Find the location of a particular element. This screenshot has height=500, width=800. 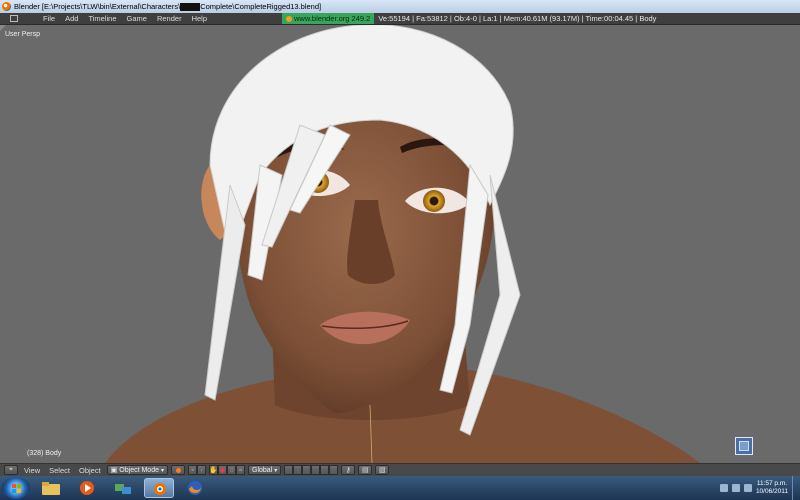

clock-date: 10/06/2011 is located at coordinates (771, 491).